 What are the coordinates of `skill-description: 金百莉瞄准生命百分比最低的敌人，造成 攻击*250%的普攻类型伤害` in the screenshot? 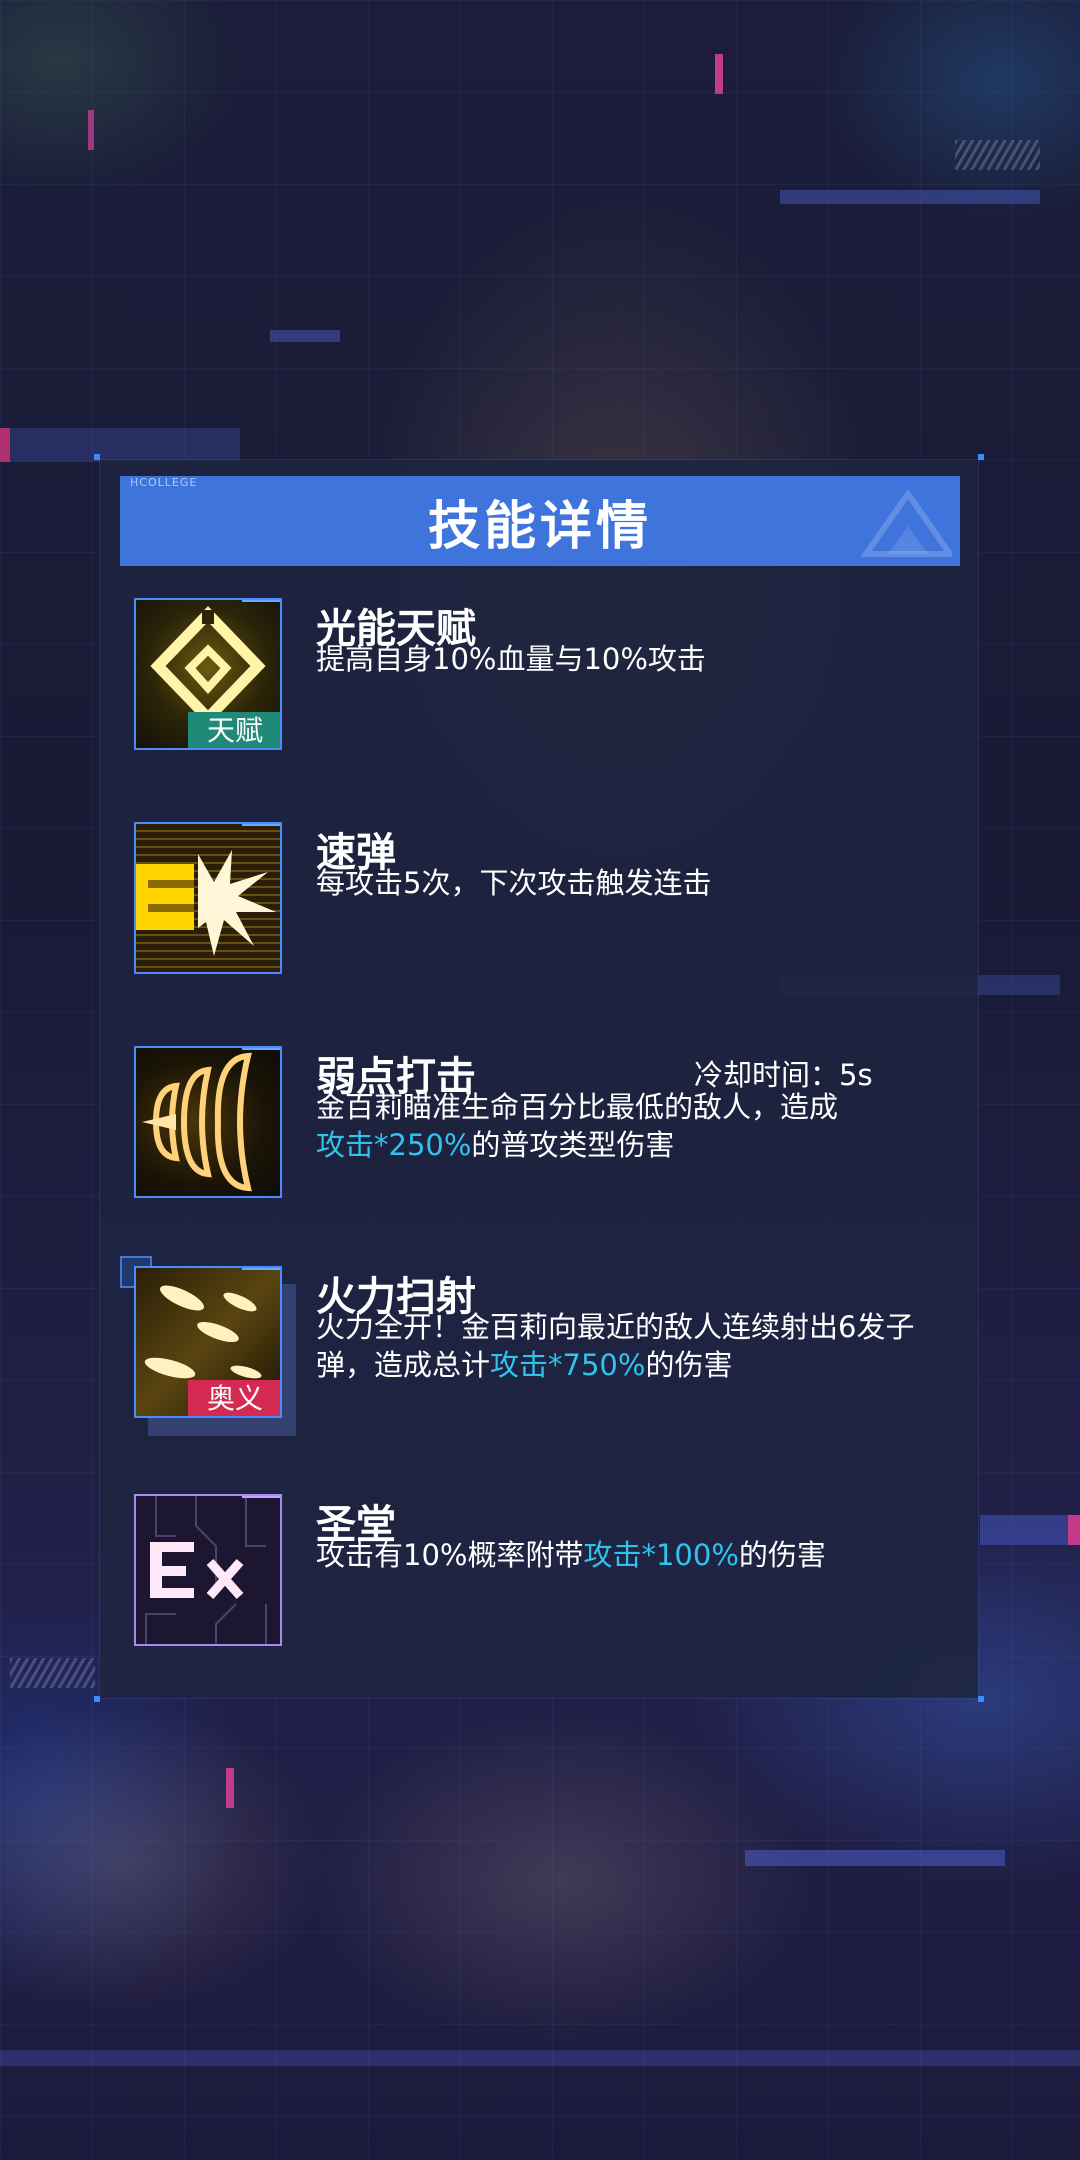 It's located at (636, 1126).